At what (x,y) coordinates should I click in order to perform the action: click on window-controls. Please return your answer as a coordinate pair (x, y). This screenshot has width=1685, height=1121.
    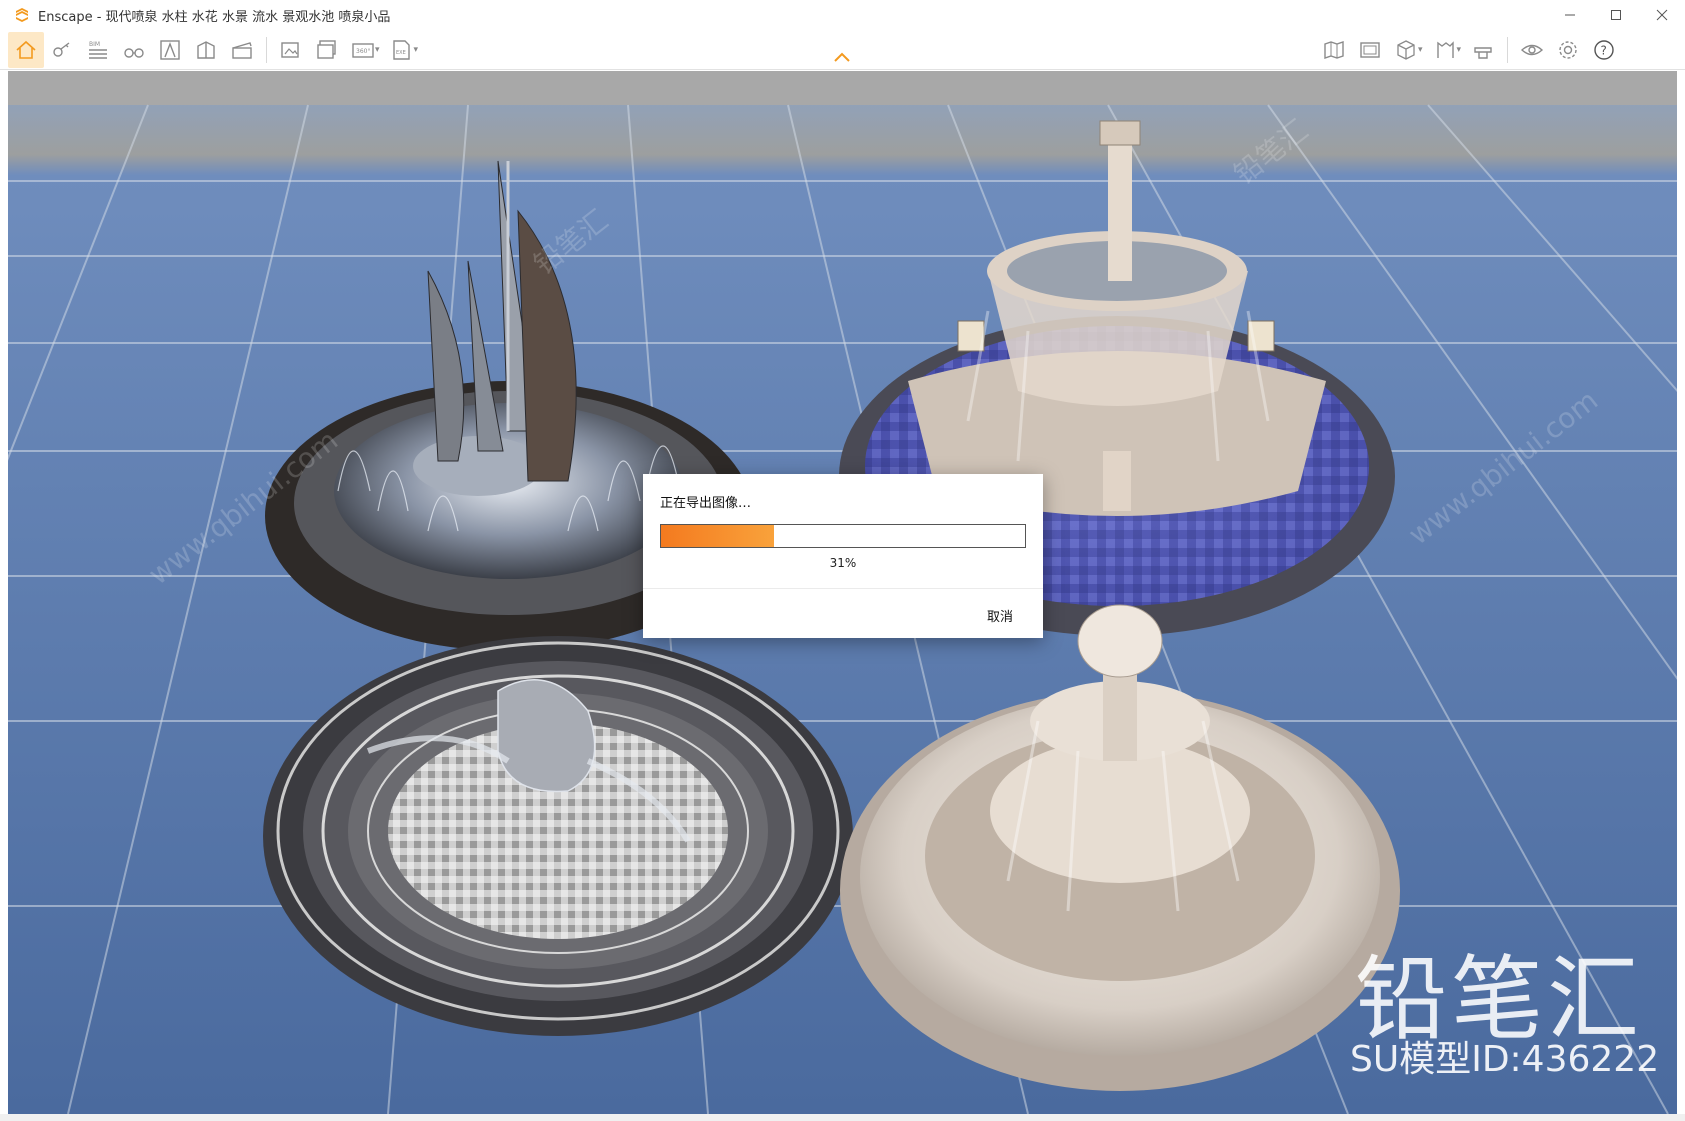
    Looking at the image, I should click on (1616, 15).